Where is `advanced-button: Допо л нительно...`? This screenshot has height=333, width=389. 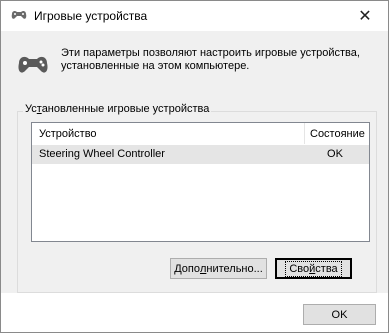
advanced-button: Допо л нительно... is located at coordinates (218, 268).